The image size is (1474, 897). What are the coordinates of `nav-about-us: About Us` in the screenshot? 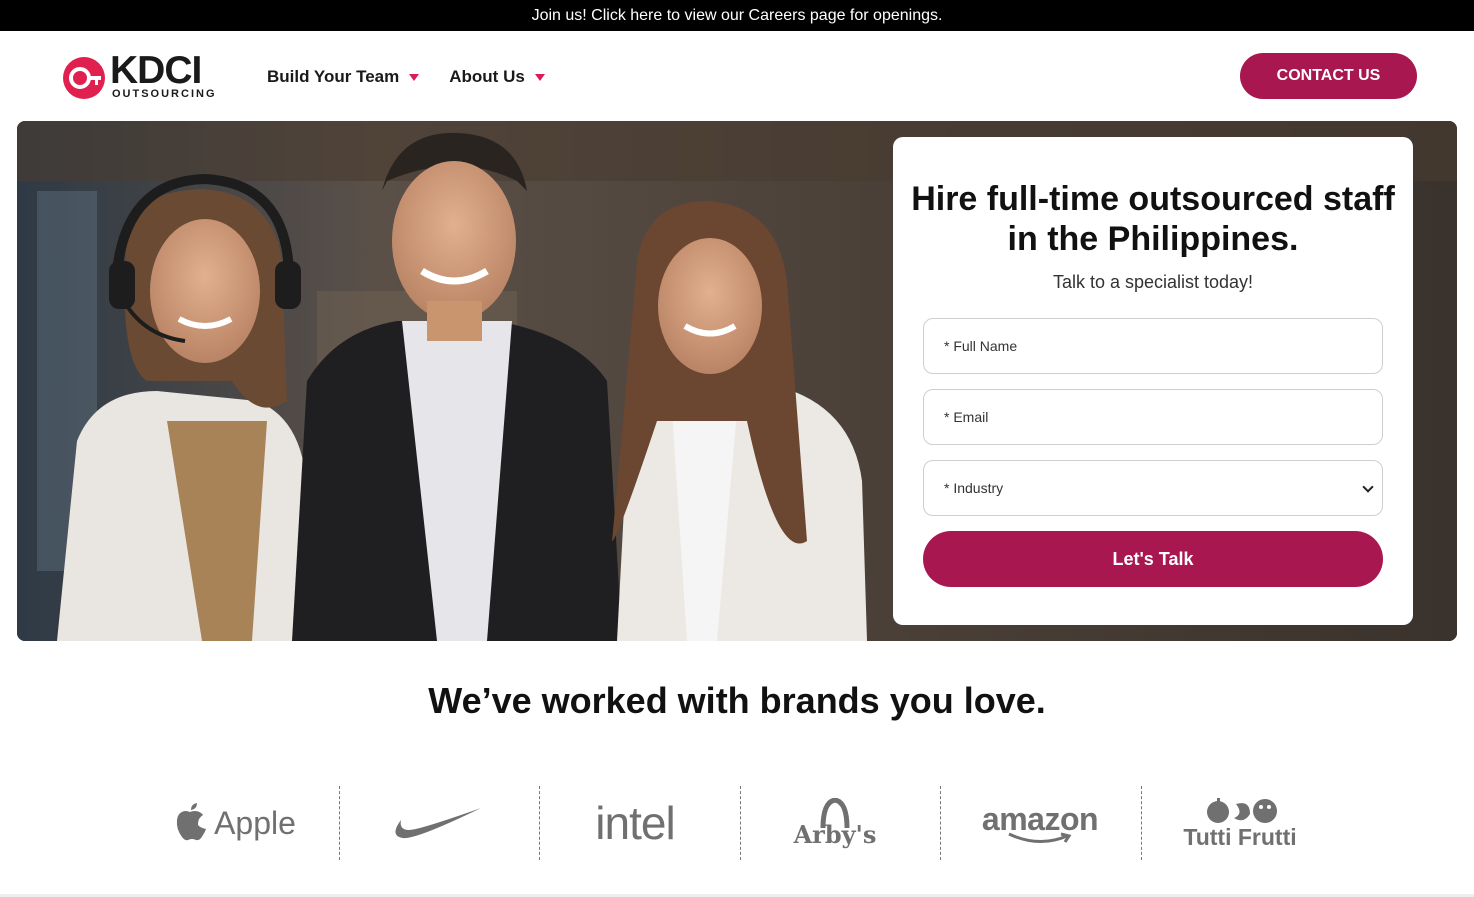 It's located at (497, 77).